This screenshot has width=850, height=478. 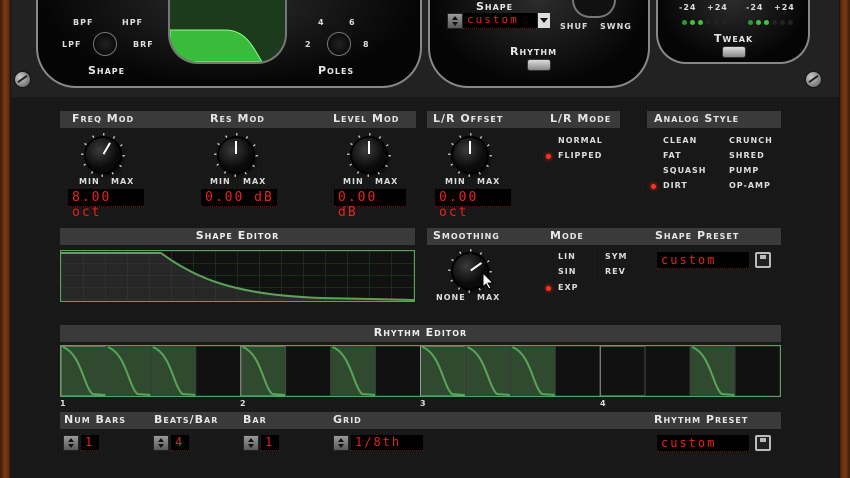 I want to click on shape-editor-canvas, so click(x=237, y=276).